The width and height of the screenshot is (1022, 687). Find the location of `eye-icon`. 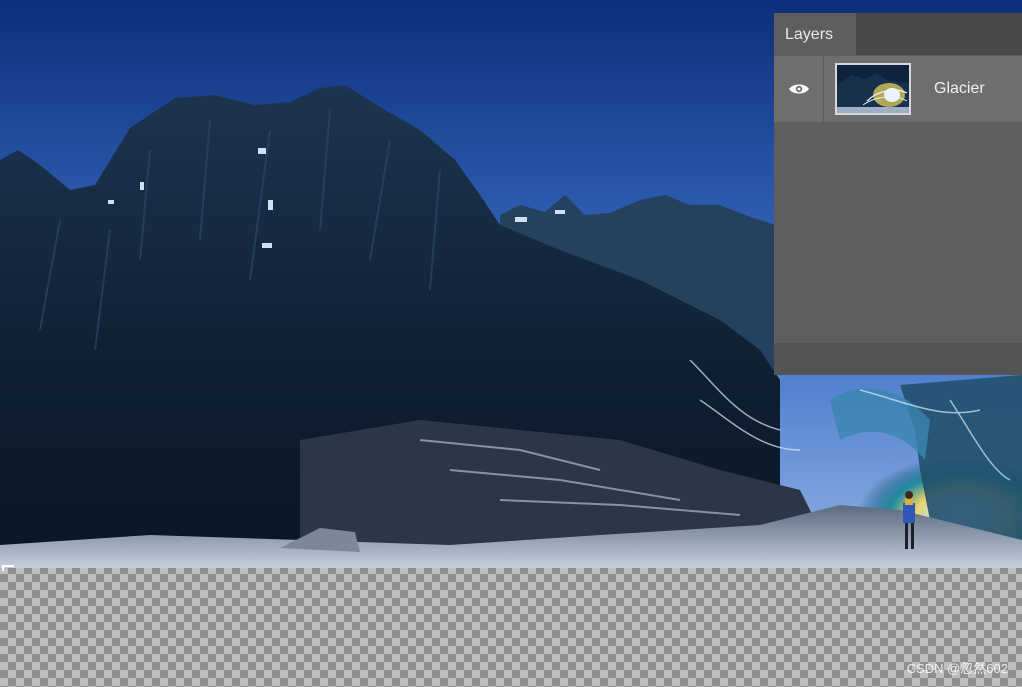

eye-icon is located at coordinates (798, 89).